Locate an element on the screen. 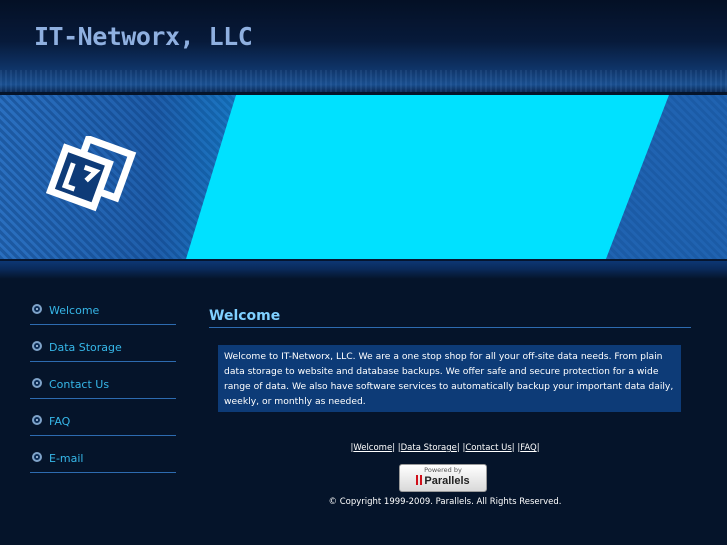 This screenshot has height=545, width=727. site-title: IT-Networx, LLC is located at coordinates (143, 36).